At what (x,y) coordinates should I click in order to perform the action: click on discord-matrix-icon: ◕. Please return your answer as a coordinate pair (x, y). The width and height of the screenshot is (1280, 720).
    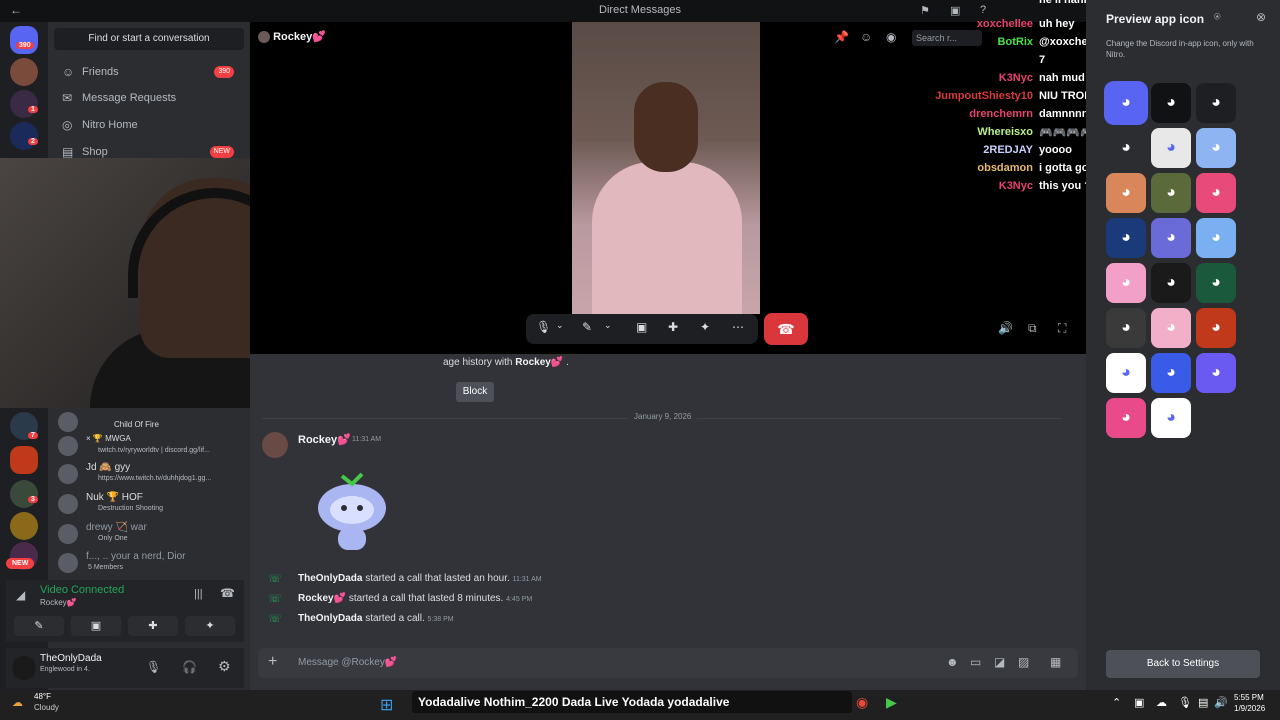
    Looking at the image, I should click on (1216, 283).